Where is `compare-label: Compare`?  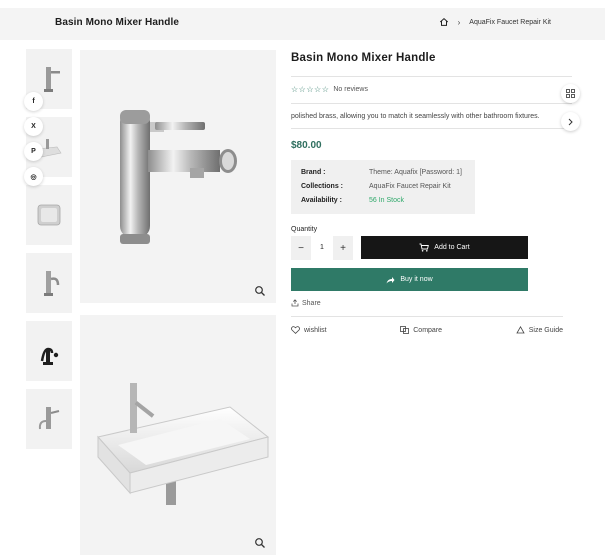
compare-label: Compare is located at coordinates (428, 330).